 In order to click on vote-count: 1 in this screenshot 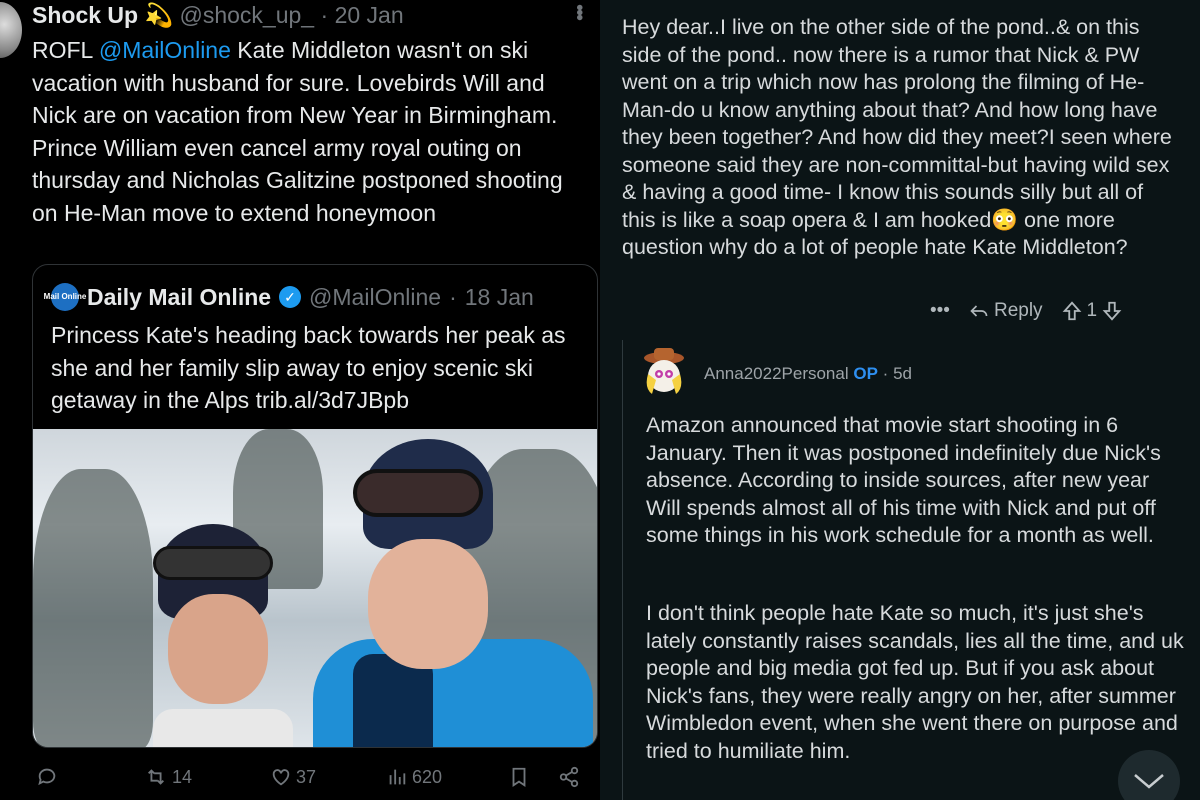, I will do `click(1092, 310)`.